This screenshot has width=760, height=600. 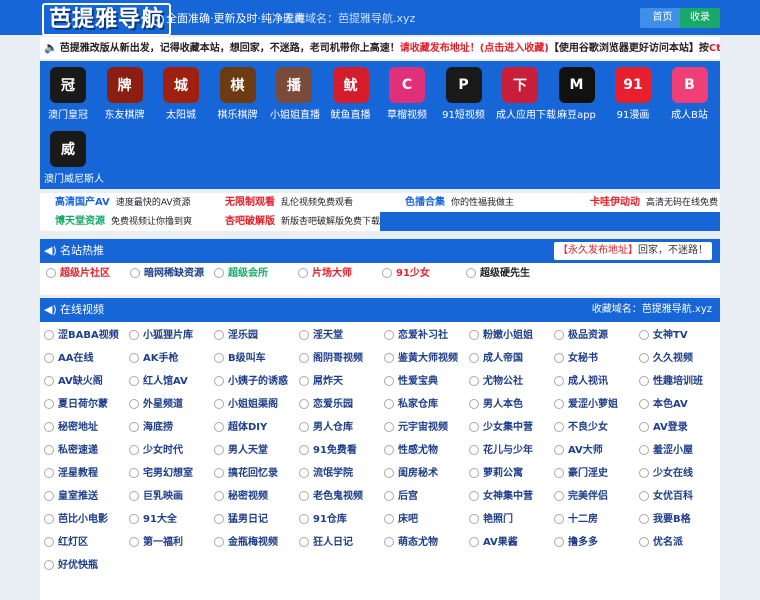 I want to click on app-tile: P 91短视频, so click(x=464, y=94).